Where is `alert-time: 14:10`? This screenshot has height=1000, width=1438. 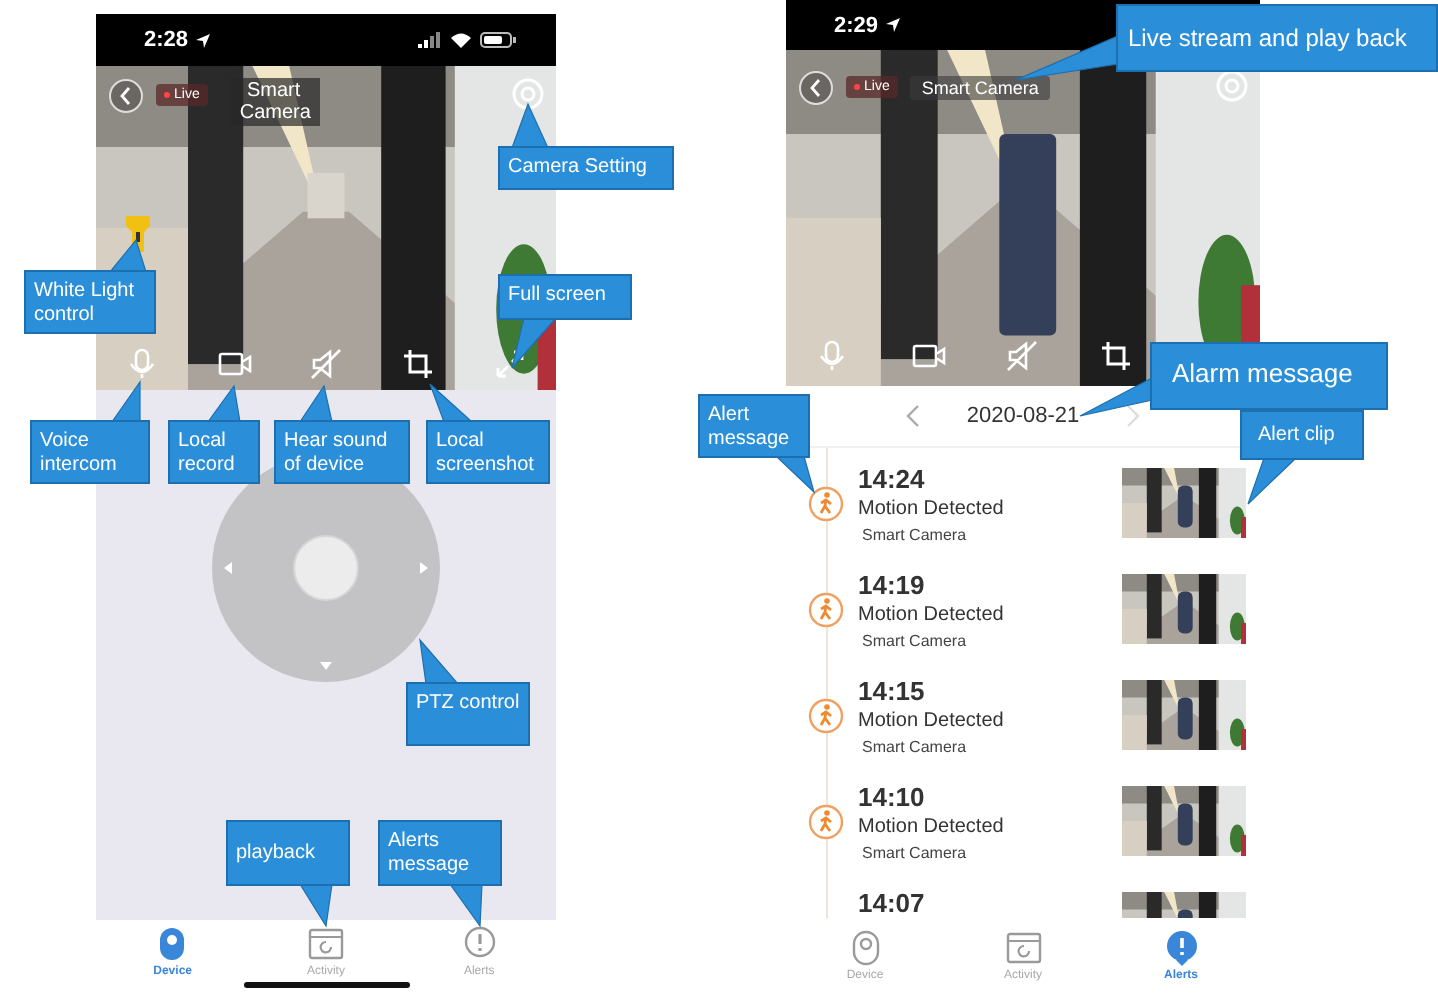
alert-time: 14:10 is located at coordinates (892, 797).